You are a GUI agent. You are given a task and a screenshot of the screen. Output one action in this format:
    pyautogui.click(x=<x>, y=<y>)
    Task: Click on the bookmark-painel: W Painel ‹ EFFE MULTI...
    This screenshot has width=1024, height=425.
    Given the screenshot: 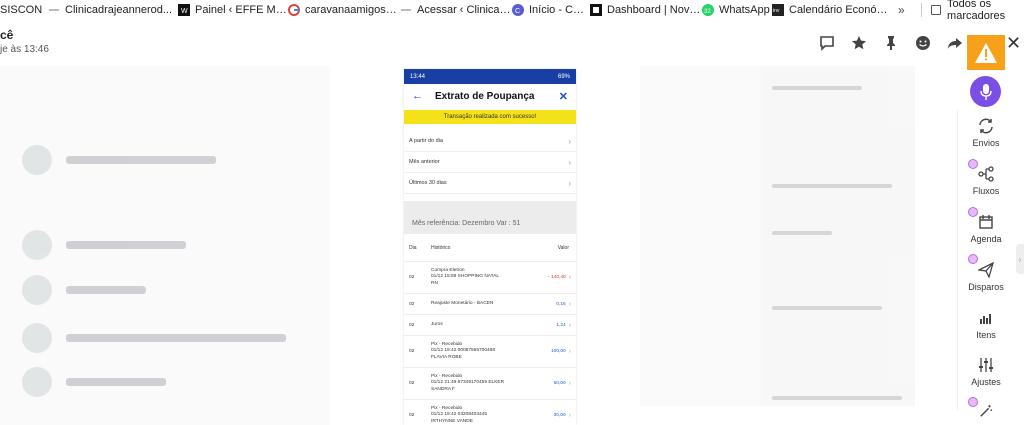 What is the action you would take?
    pyautogui.click(x=233, y=10)
    